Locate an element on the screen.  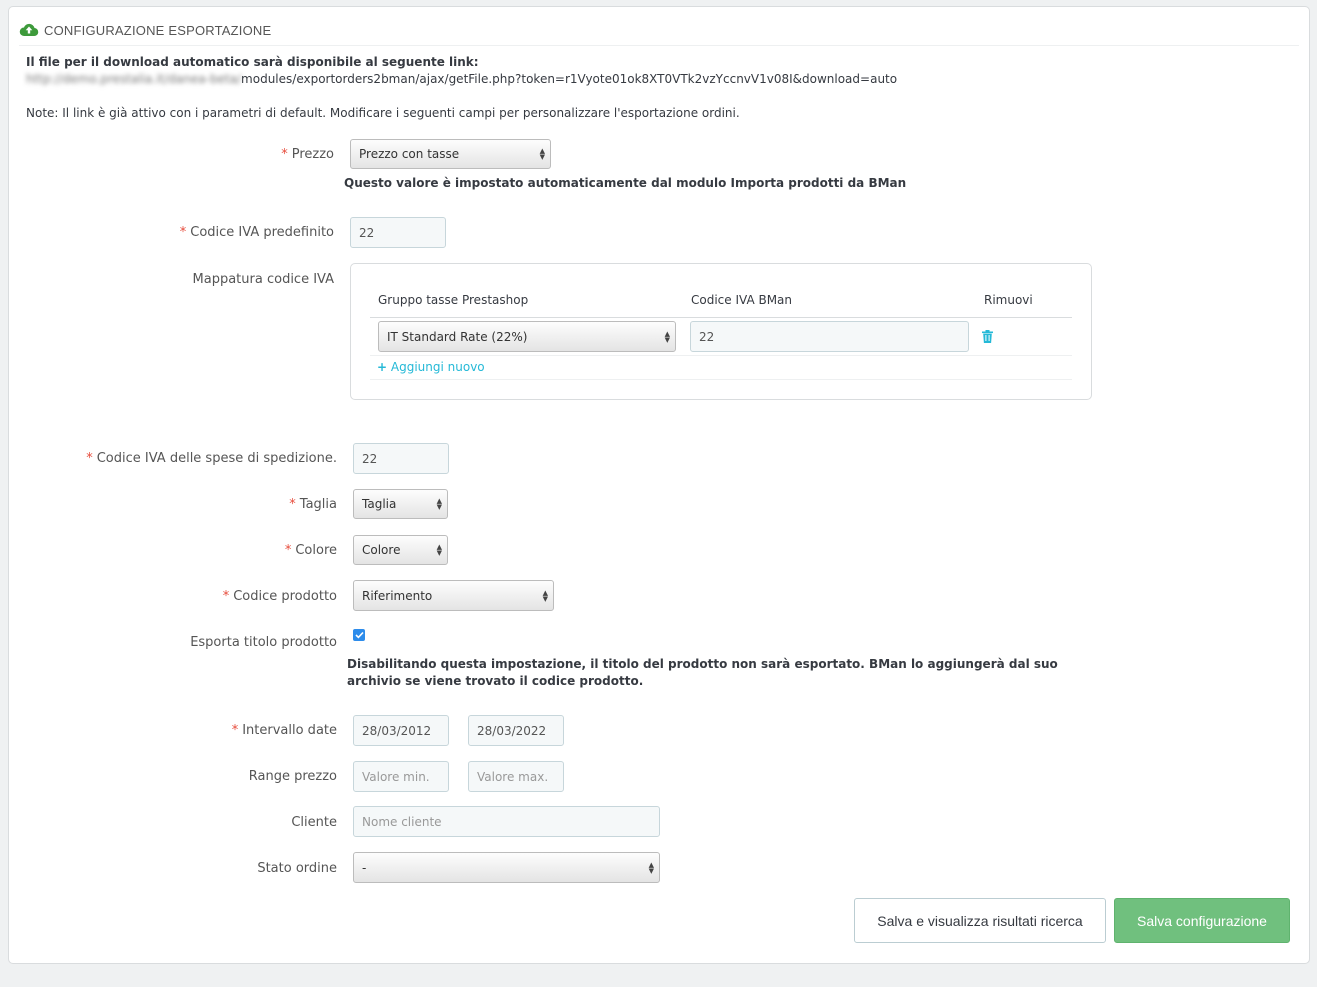
taglia-select: Taglia ▲ ▼ is located at coordinates (400, 504).